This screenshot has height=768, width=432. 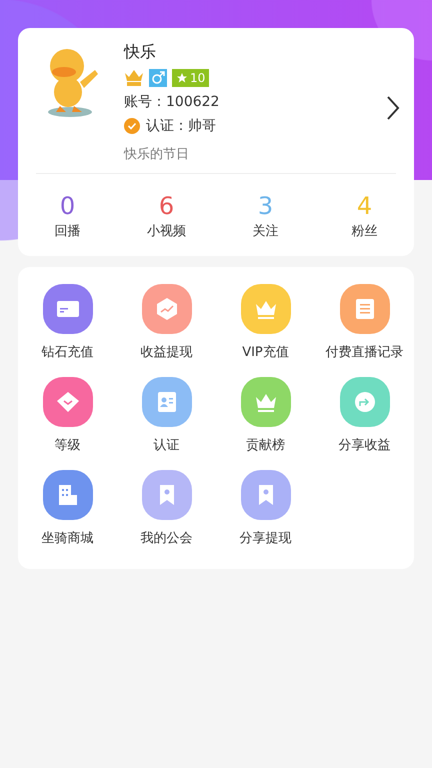 What do you see at coordinates (140, 52) in the screenshot?
I see `user-name: 快乐` at bounding box center [140, 52].